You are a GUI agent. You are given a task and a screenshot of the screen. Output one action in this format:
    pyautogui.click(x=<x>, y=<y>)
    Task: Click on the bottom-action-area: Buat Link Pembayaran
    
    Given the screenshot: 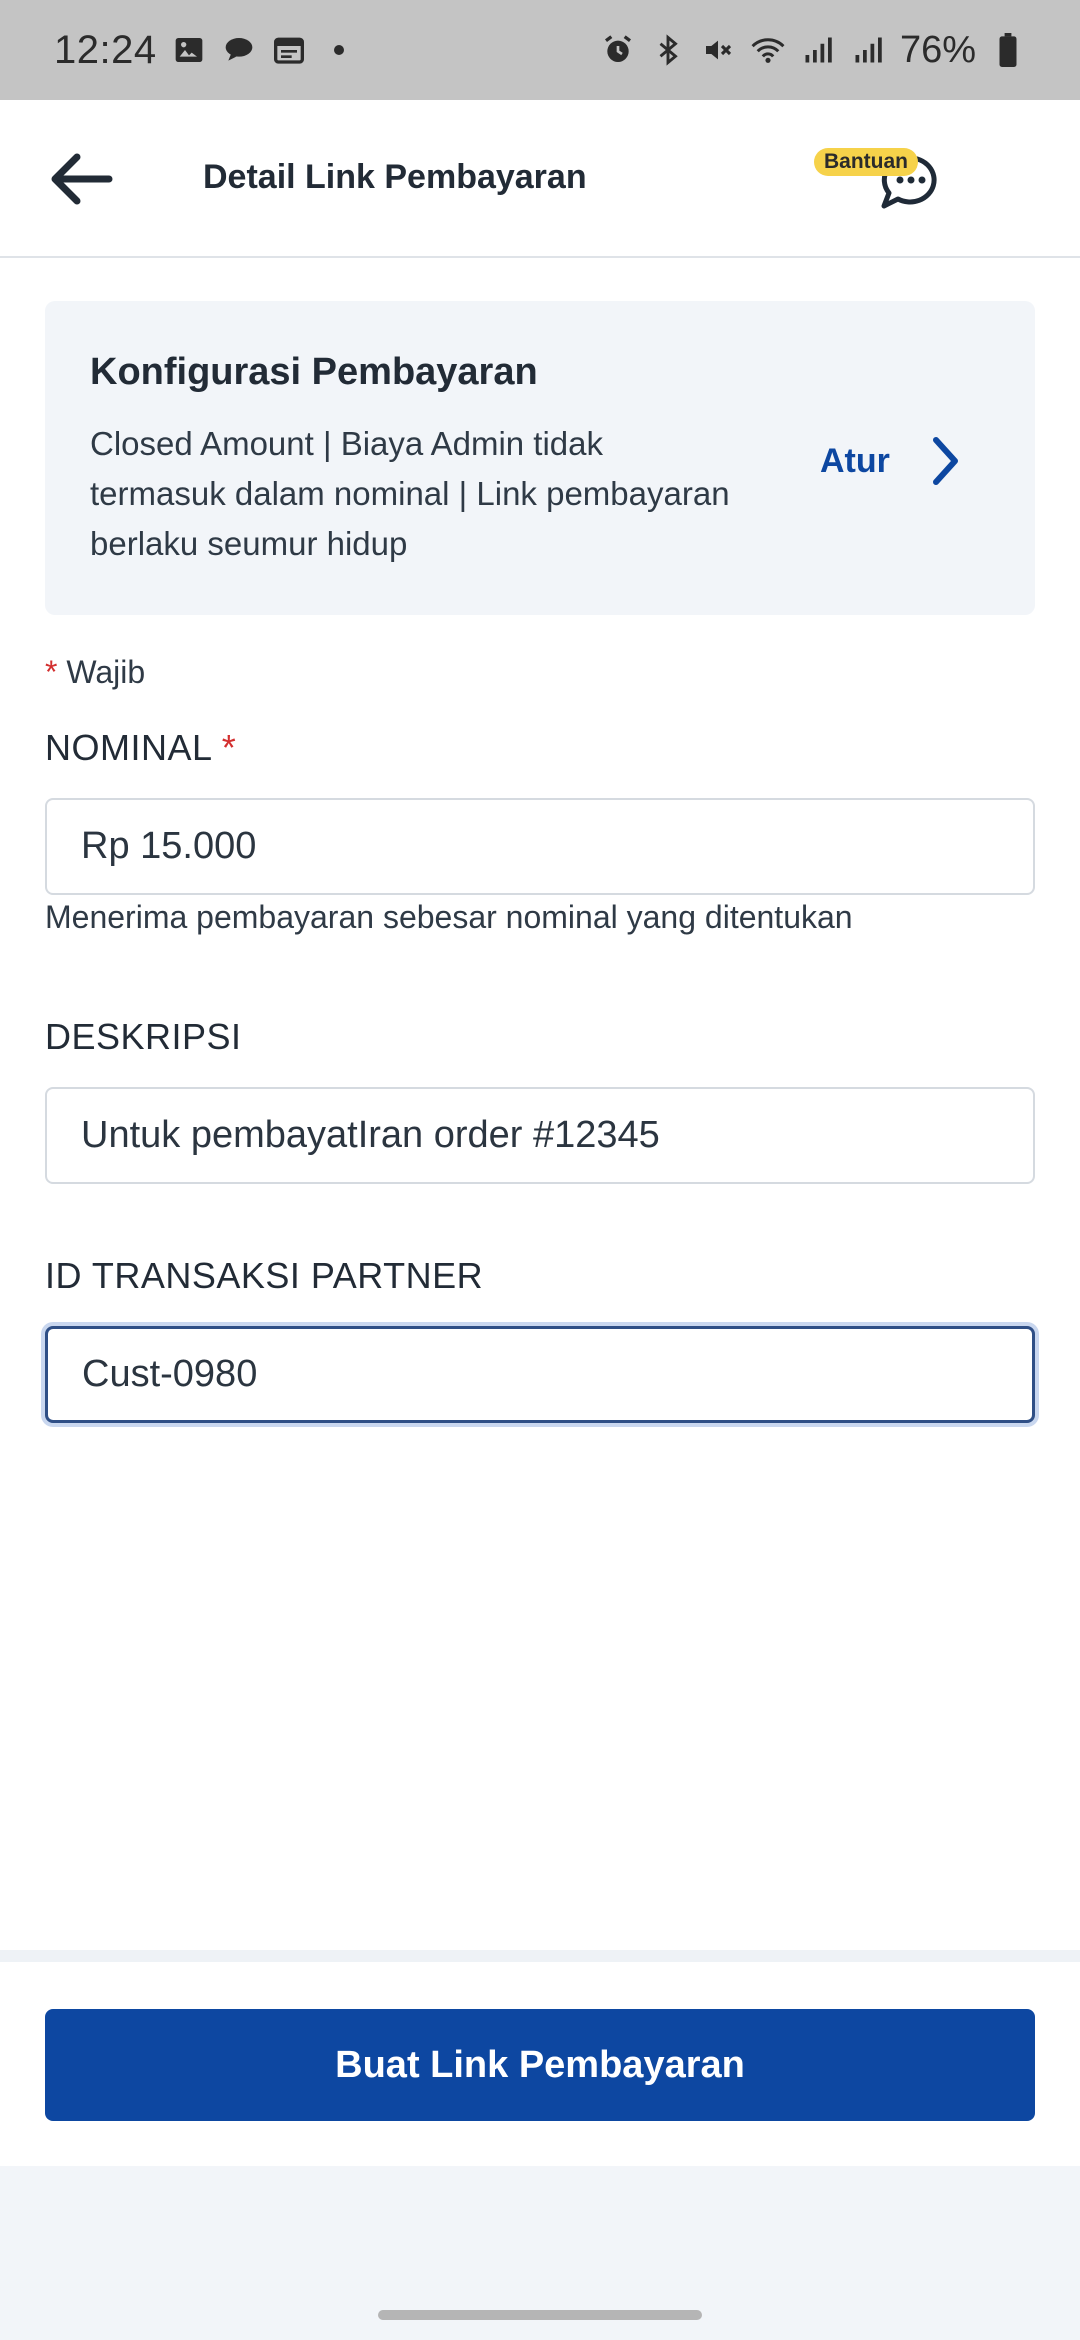 What is the action you would take?
    pyautogui.click(x=540, y=2064)
    